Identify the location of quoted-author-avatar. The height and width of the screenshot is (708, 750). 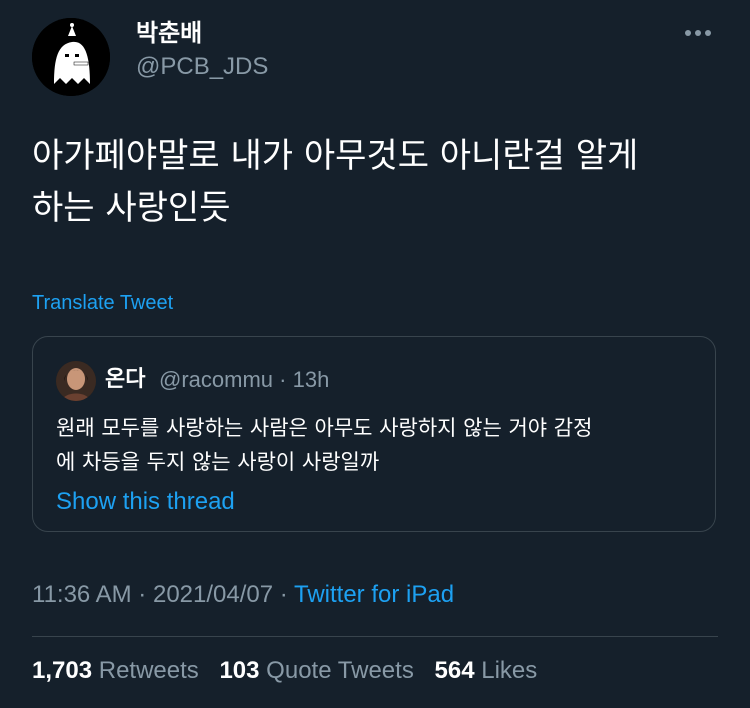
(76, 381).